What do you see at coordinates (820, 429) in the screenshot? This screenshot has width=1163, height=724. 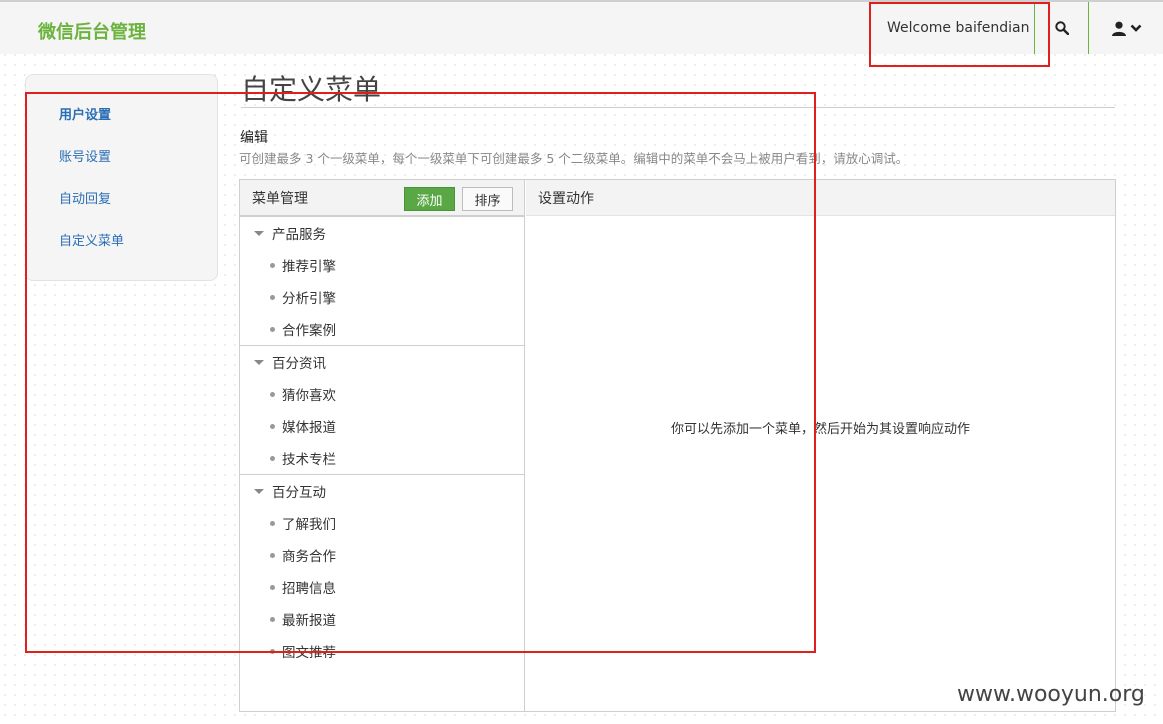 I see `action-hint-text: 你可以先添加一个菜单，然后开始为其设置响应动作` at bounding box center [820, 429].